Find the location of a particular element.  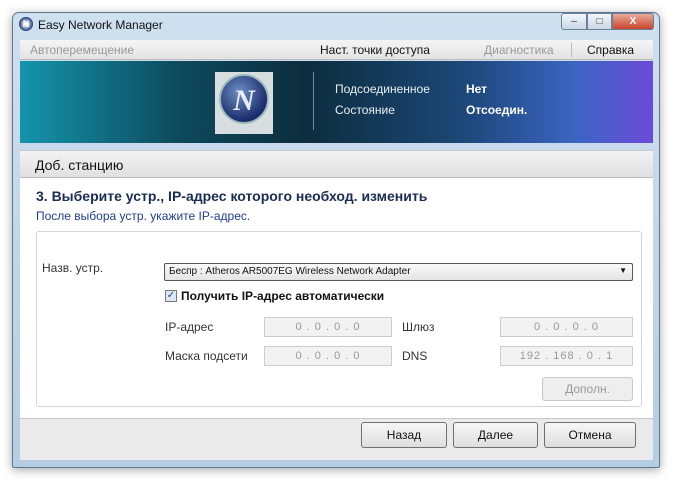

menu-help: Справка is located at coordinates (610, 50).